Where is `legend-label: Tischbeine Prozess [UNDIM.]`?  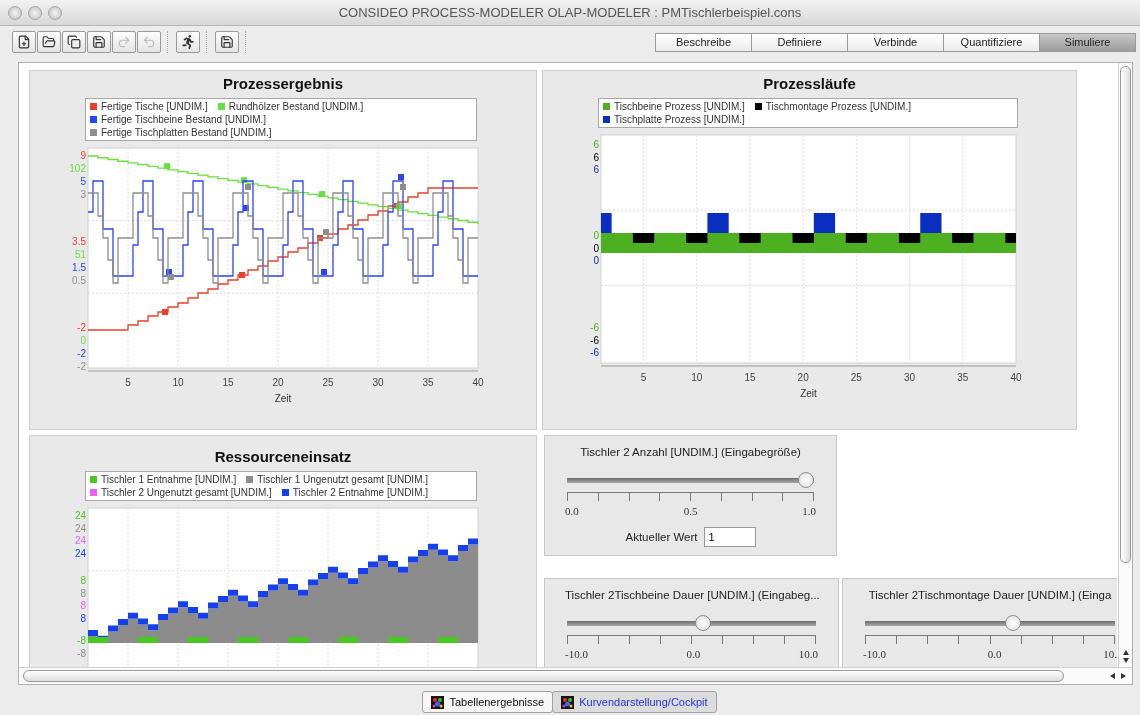 legend-label: Tischbeine Prozess [UNDIM.] is located at coordinates (679, 106).